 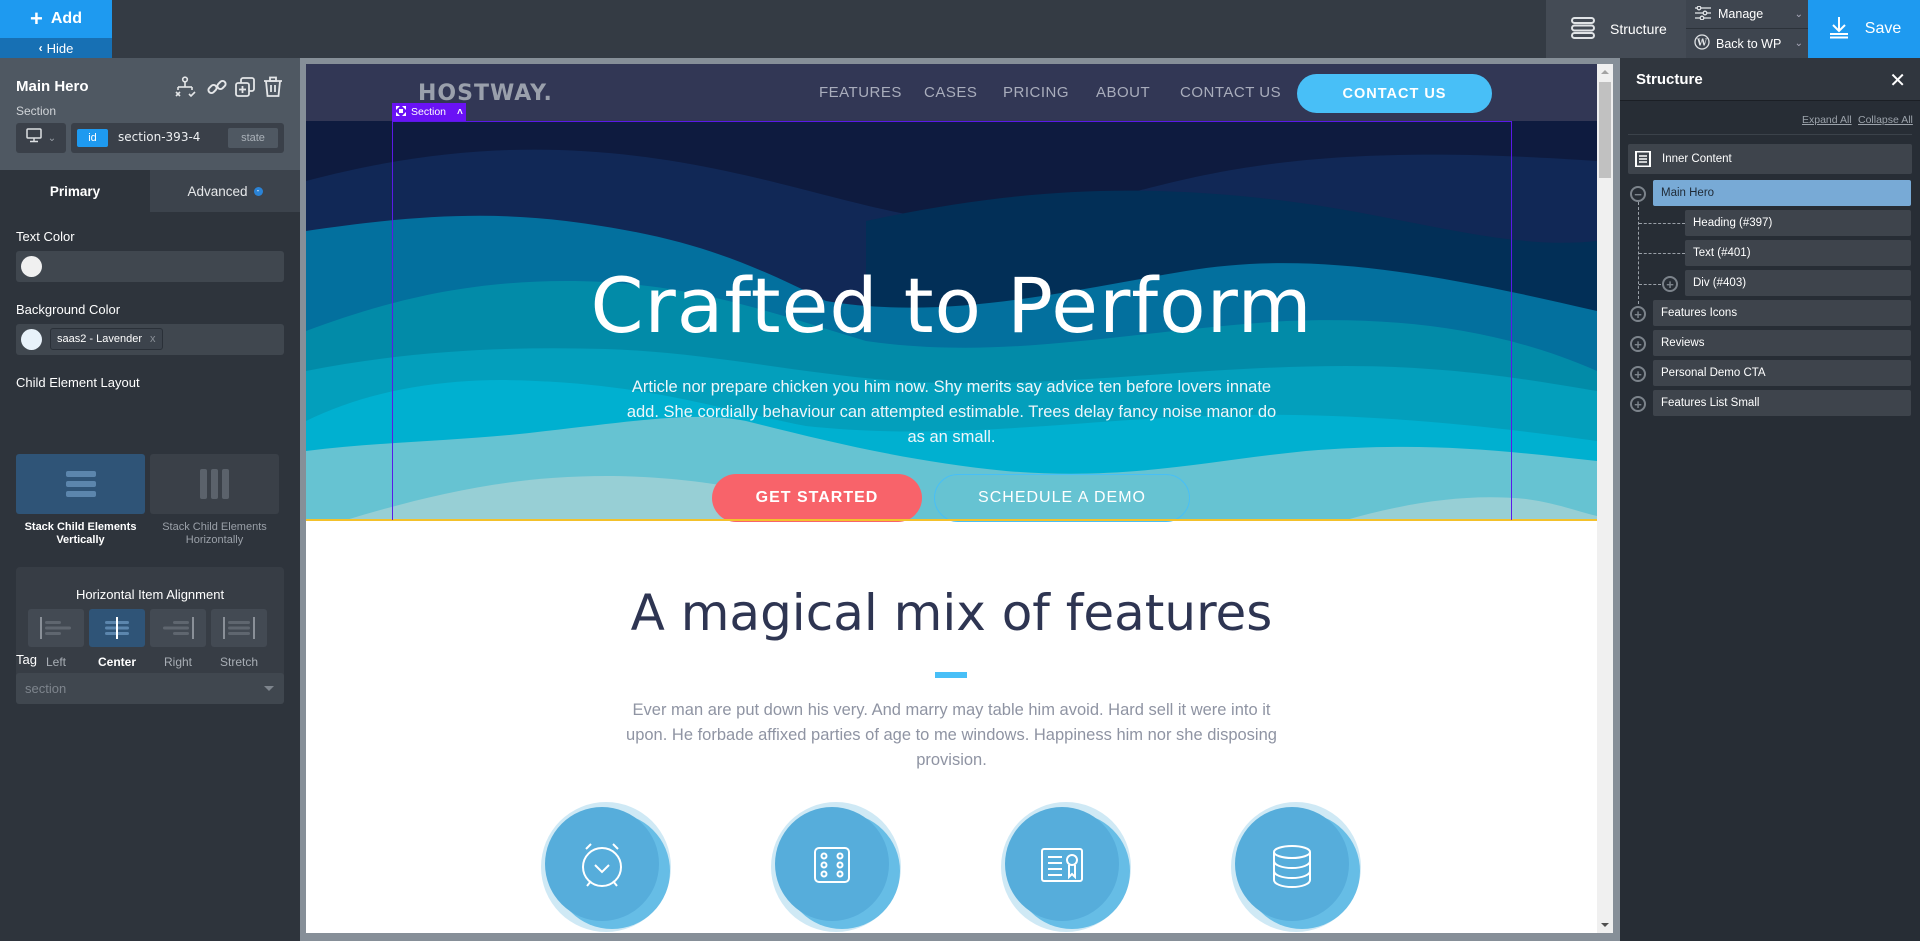 What do you see at coordinates (273, 87) in the screenshot?
I see `trash-icon` at bounding box center [273, 87].